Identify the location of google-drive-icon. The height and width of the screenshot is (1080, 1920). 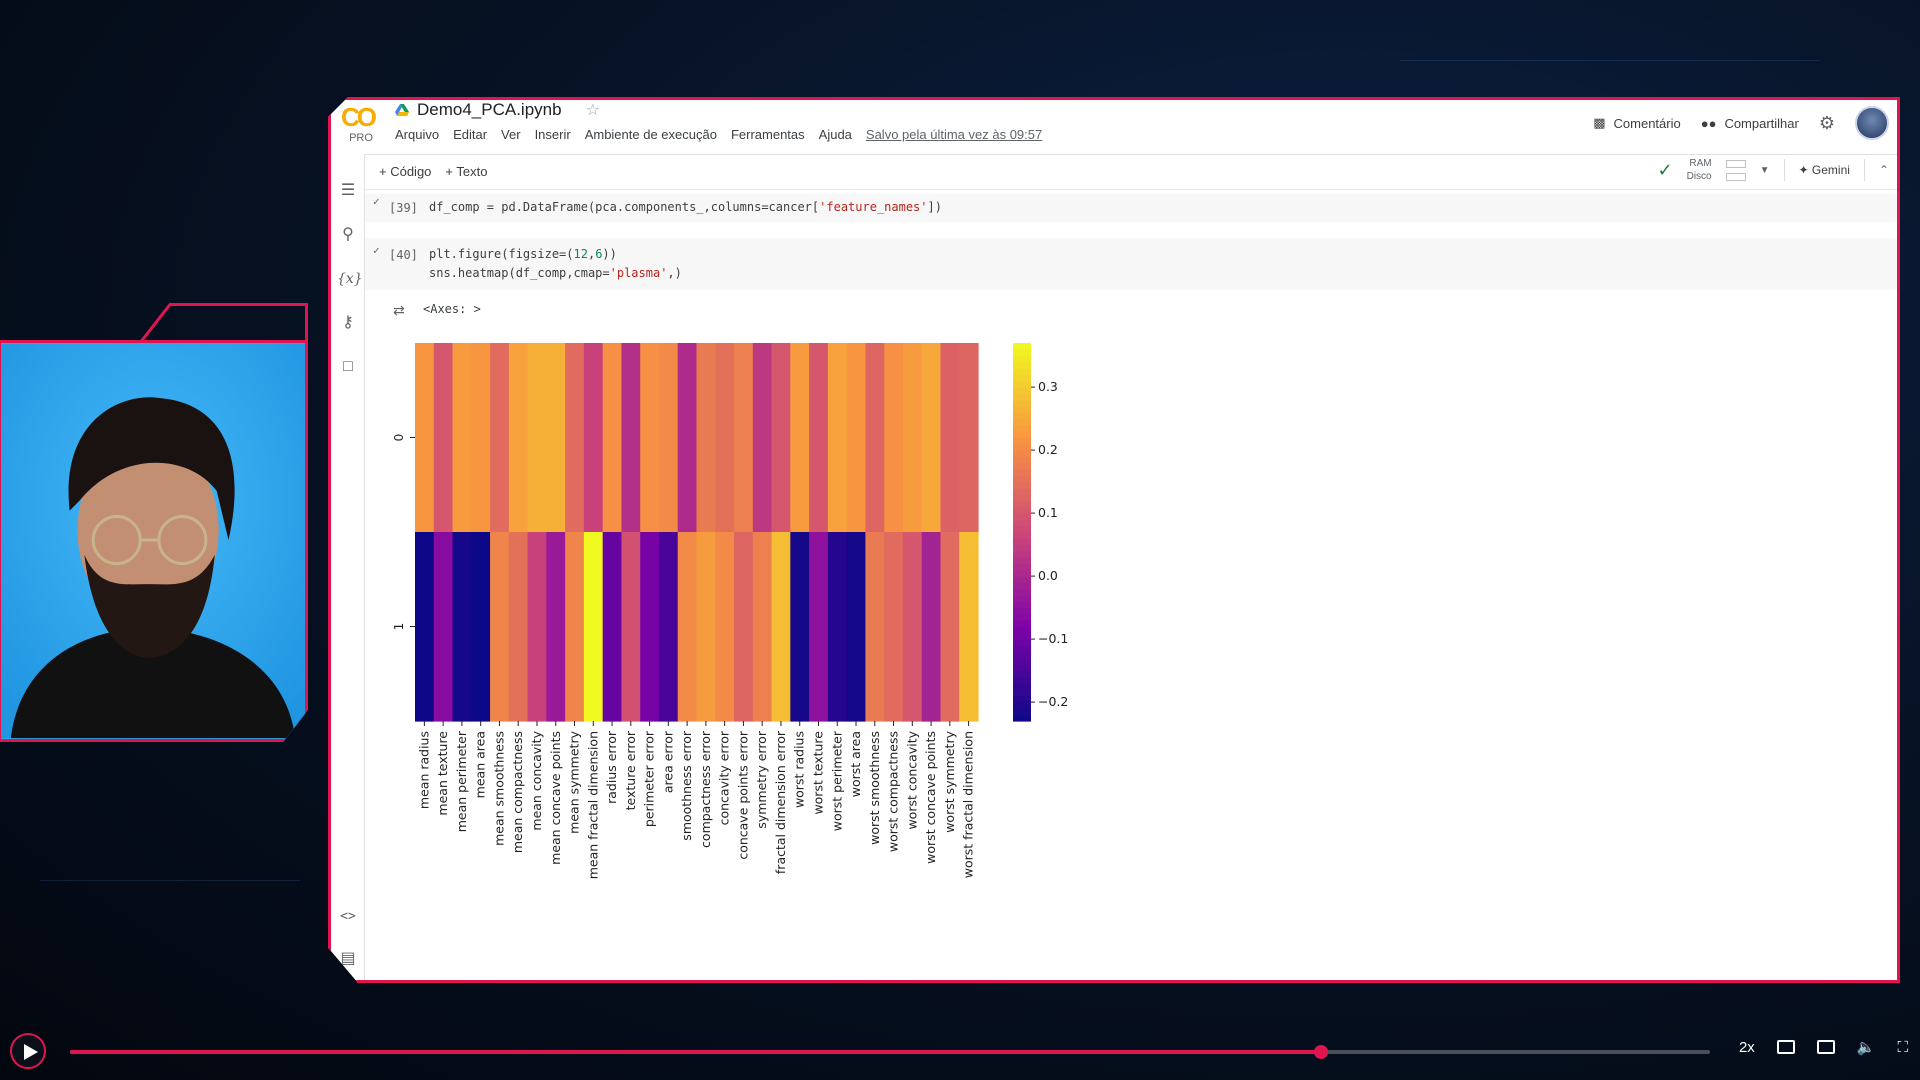
(402, 110).